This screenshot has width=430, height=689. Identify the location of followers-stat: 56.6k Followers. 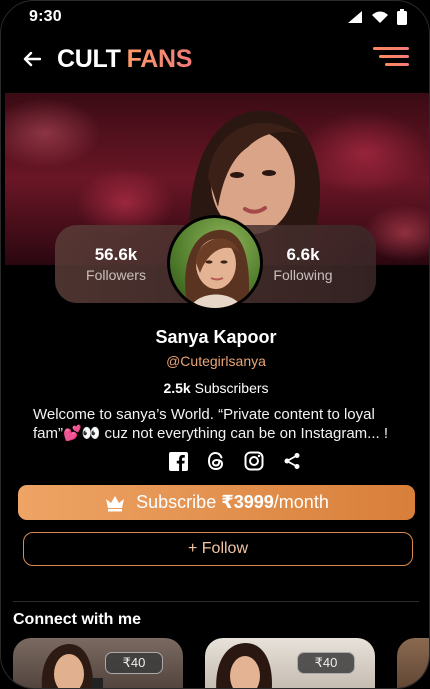
(116, 264).